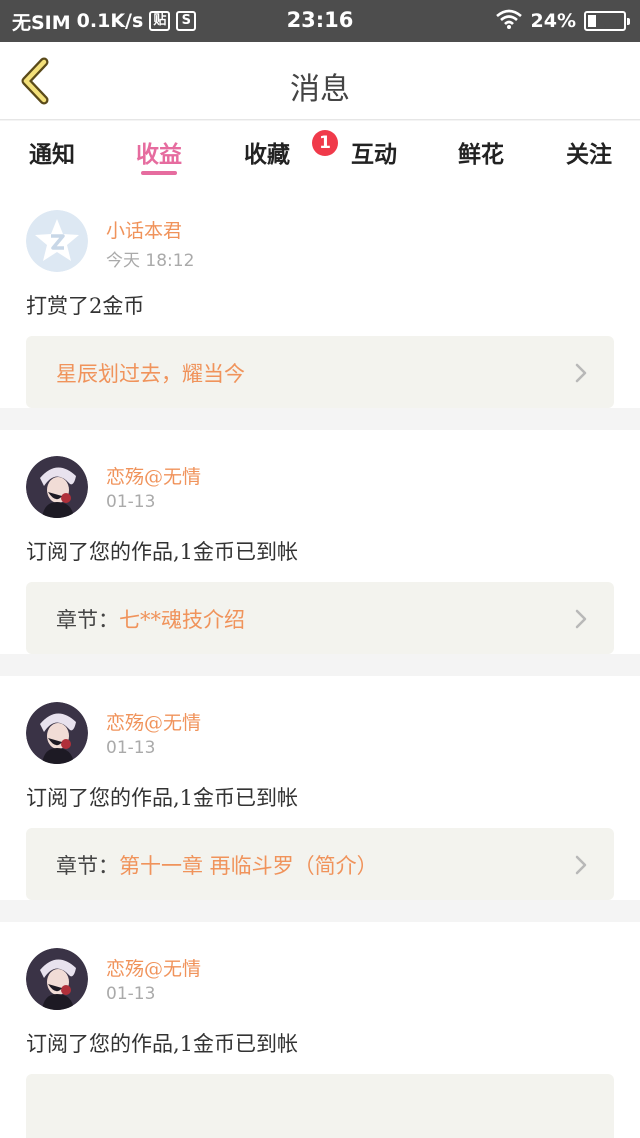  I want to click on tab-notifications: 通知, so click(52, 152).